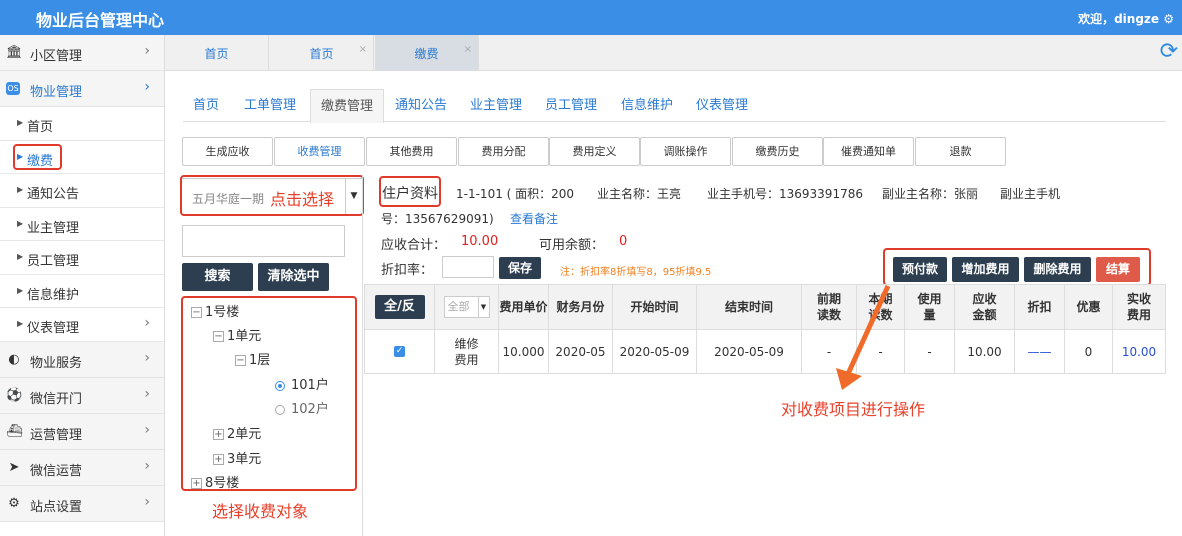 This screenshot has width=1182, height=536. Describe the element at coordinates (985, 351) in the screenshot. I see `cell-receivable: 10.00` at that location.